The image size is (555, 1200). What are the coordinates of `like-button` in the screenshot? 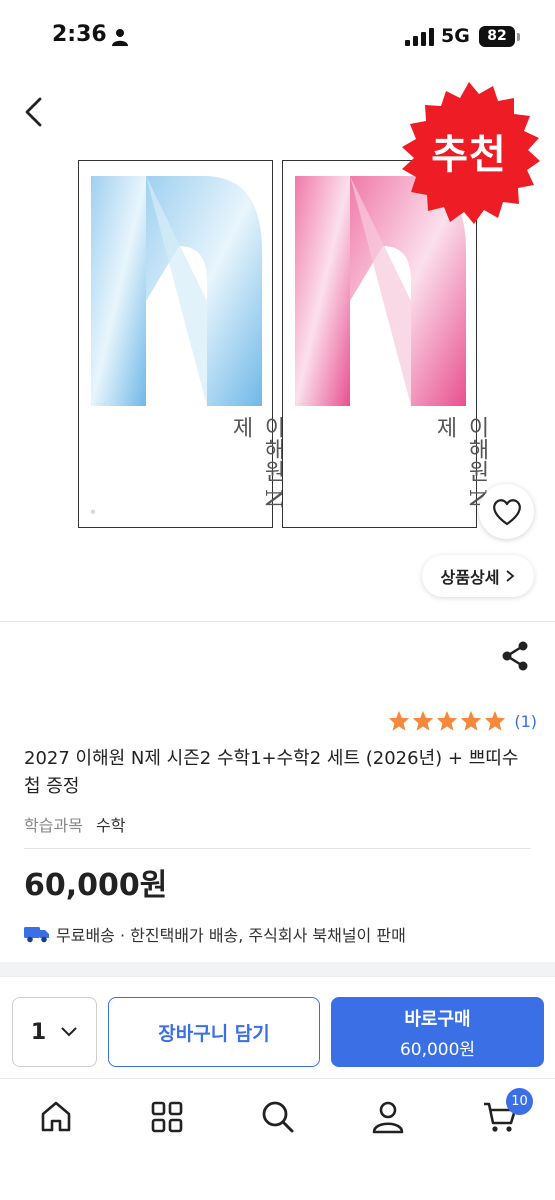 It's located at (506, 511).